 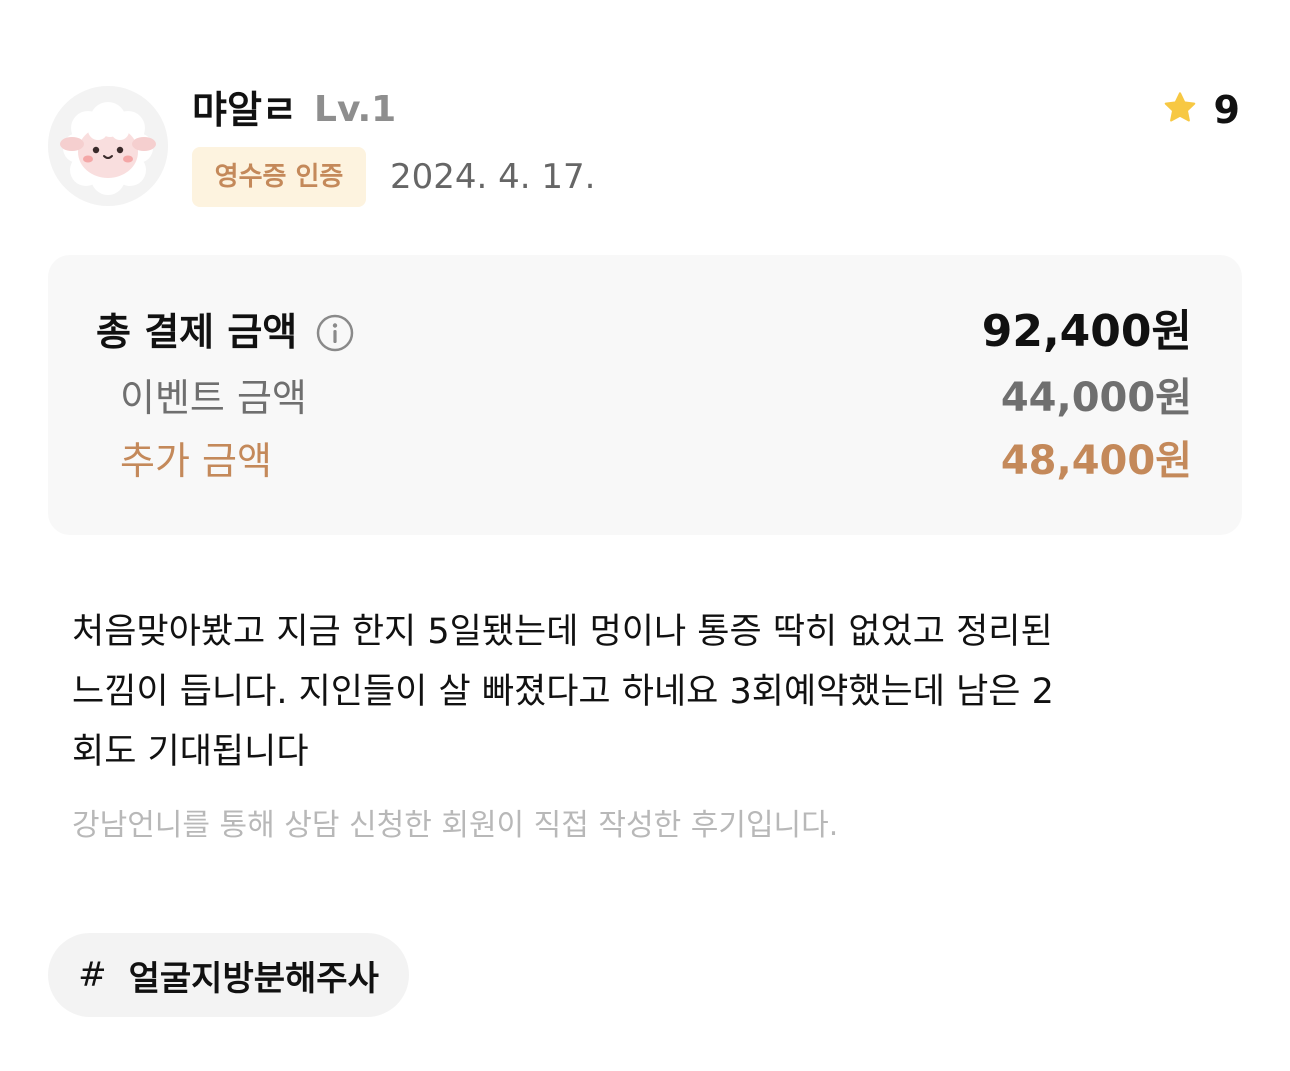 What do you see at coordinates (213, 398) in the screenshot?
I see `event-price-label: 이벤트 금액` at bounding box center [213, 398].